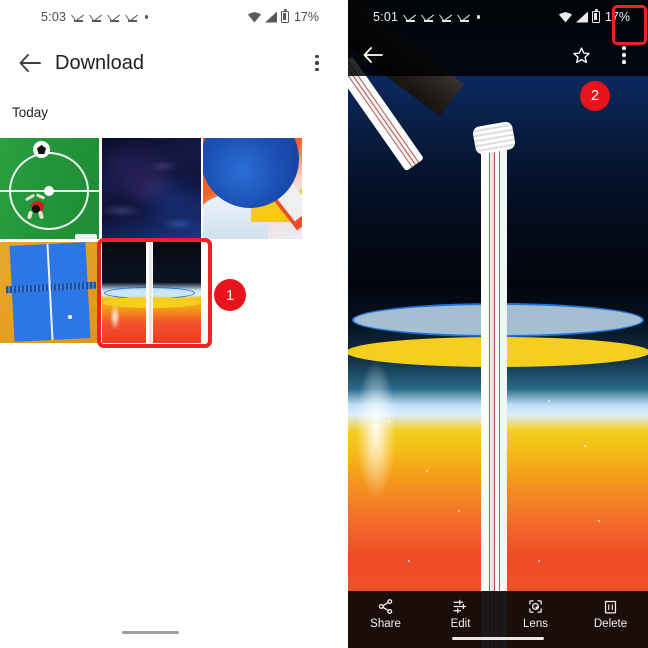 The width and height of the screenshot is (648, 648). I want to click on edit-label: Edit, so click(460, 624).